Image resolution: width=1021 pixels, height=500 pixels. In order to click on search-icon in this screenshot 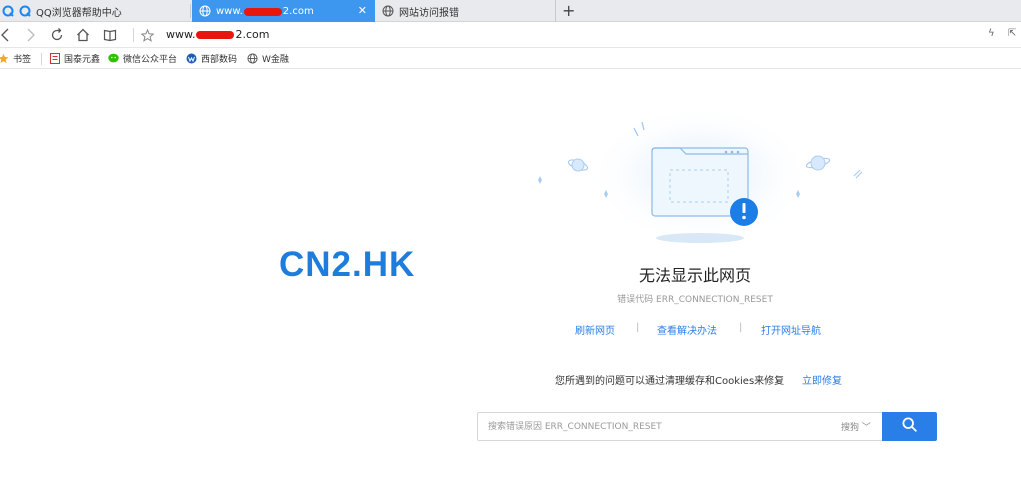, I will do `click(909, 426)`.